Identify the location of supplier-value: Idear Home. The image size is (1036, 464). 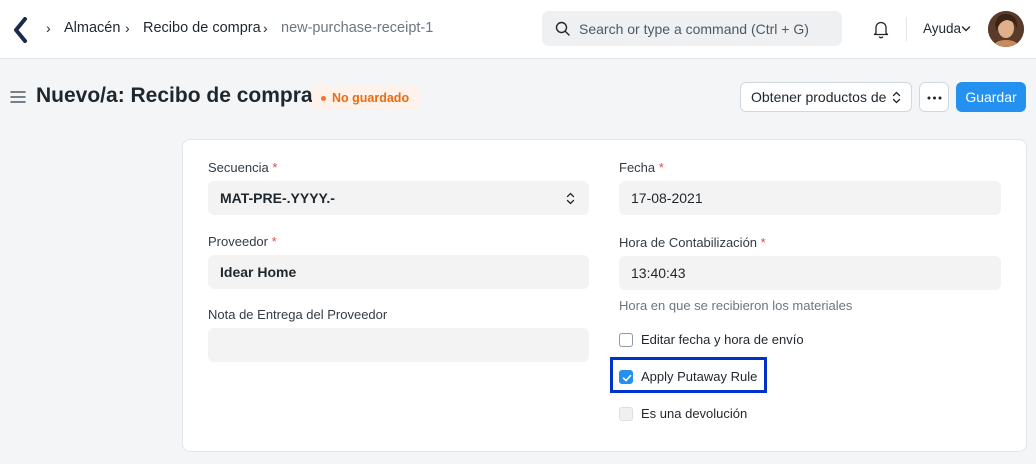
(258, 272).